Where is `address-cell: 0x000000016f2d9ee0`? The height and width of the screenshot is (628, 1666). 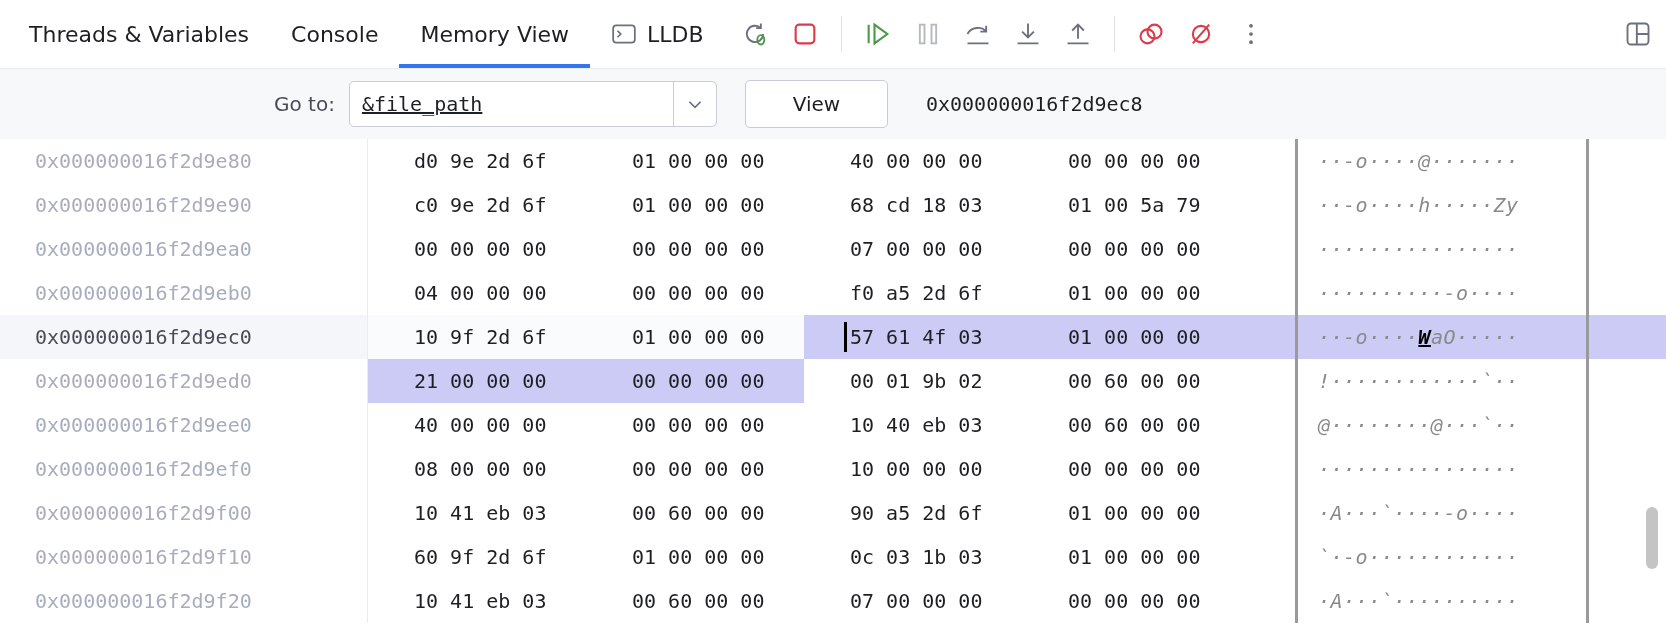 address-cell: 0x000000016f2d9ee0 is located at coordinates (184, 425).